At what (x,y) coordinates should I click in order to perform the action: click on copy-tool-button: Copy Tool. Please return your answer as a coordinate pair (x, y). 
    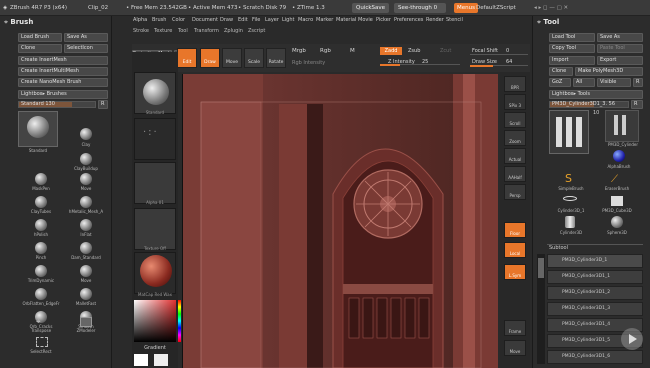
    Looking at the image, I should click on (572, 48).